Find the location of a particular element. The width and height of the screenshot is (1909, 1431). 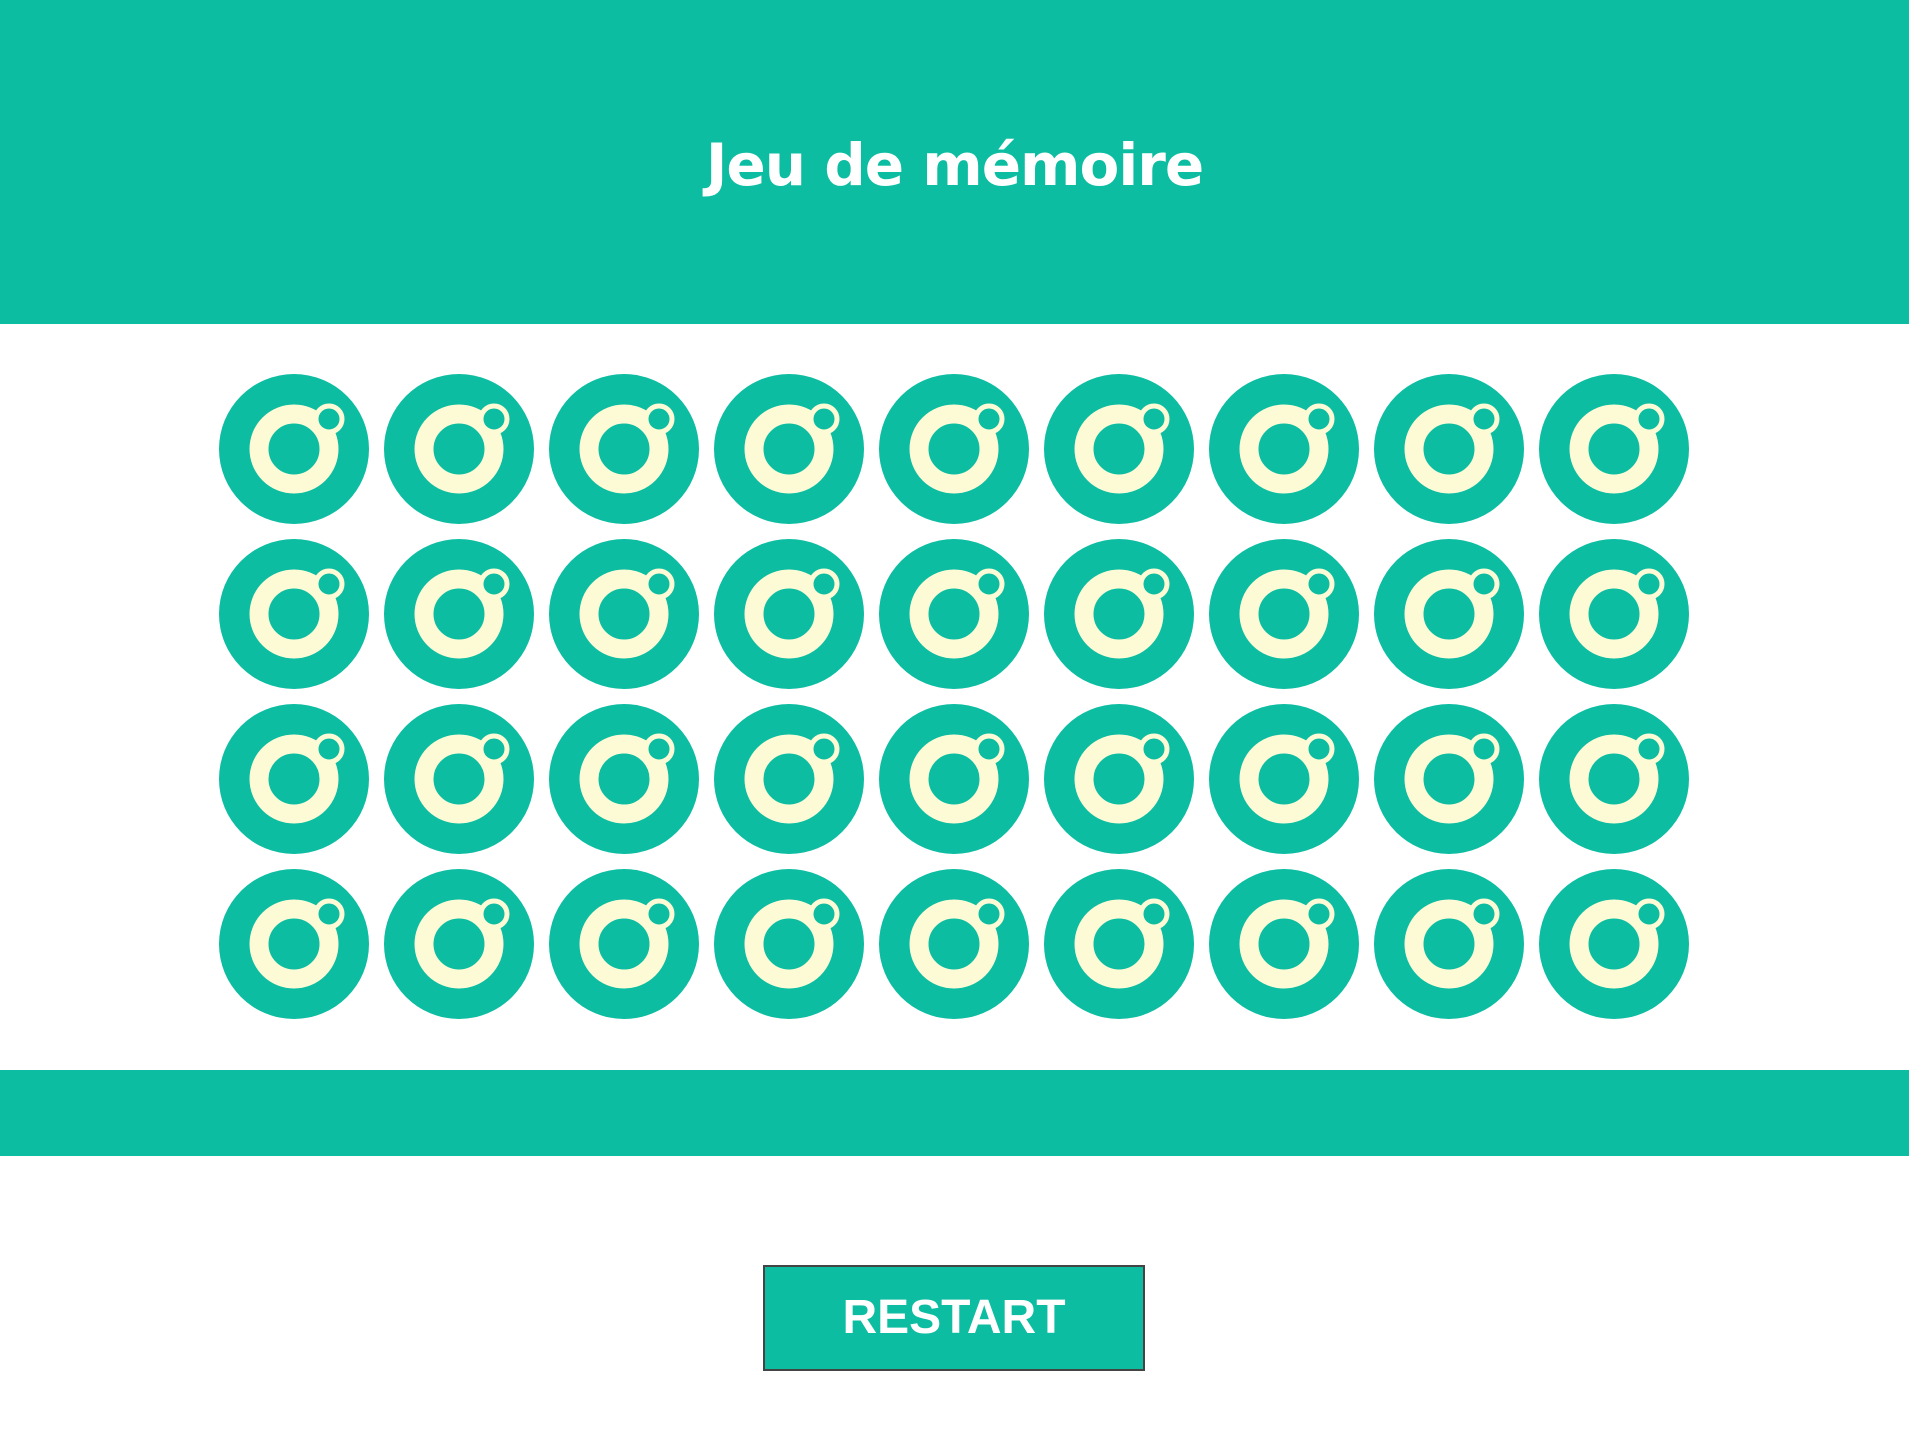

restart-button: RESTART is located at coordinates (954, 1318).